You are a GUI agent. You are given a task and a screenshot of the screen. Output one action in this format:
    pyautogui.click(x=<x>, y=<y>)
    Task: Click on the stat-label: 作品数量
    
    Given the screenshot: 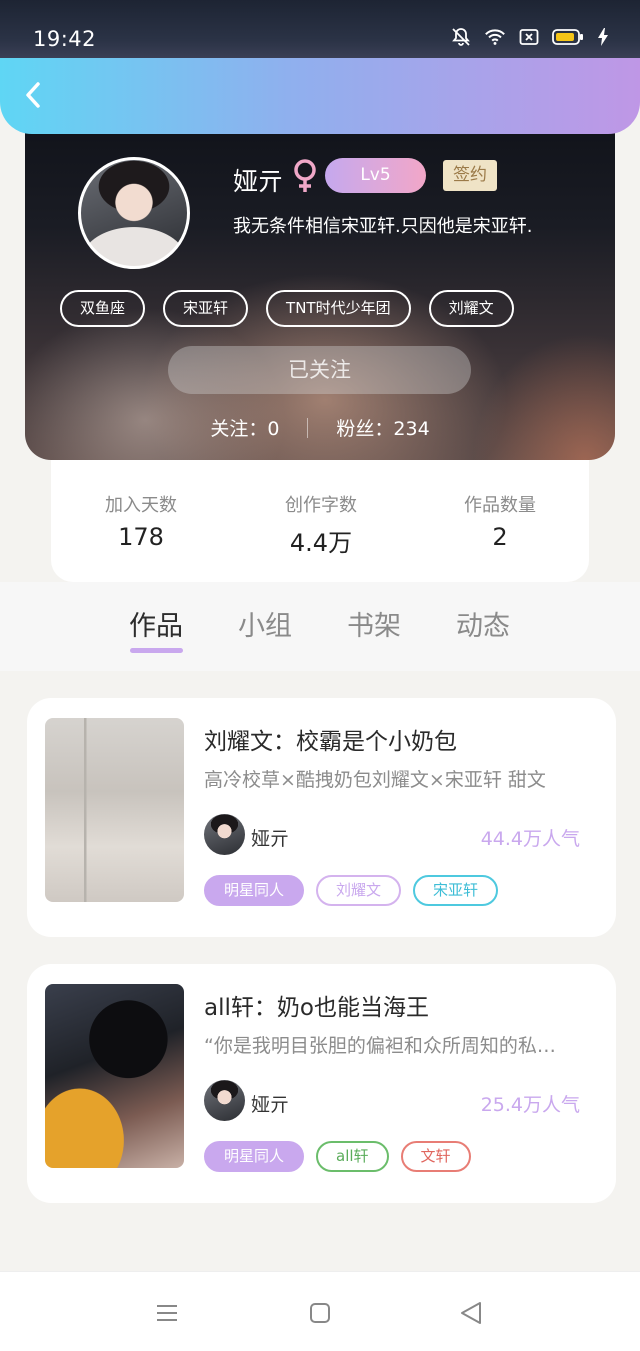 What is the action you would take?
    pyautogui.click(x=500, y=505)
    